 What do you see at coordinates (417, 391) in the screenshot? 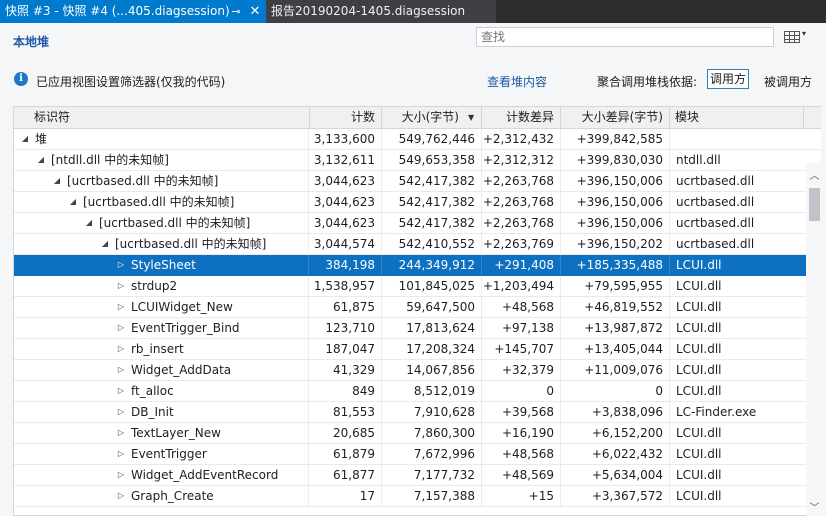
I see `table-row: ▷ ft_alloc 849 8,512,019 0 0 LCUI.dll` at bounding box center [417, 391].